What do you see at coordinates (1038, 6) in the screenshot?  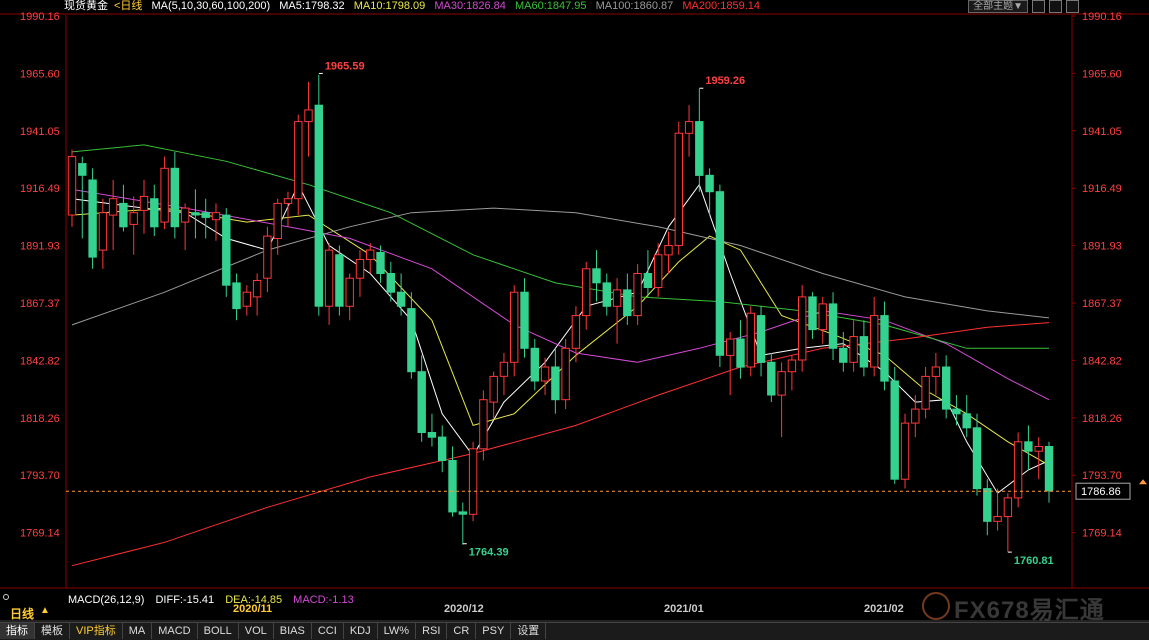 I see `minimize-icon` at bounding box center [1038, 6].